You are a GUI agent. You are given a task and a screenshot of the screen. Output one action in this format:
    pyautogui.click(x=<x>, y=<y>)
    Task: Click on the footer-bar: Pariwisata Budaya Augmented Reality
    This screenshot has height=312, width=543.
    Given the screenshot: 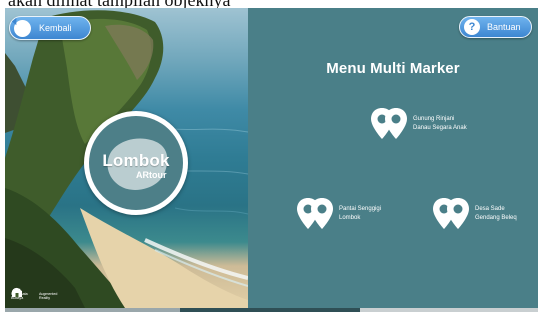 What is the action you would take?
    pyautogui.click(x=66, y=296)
    